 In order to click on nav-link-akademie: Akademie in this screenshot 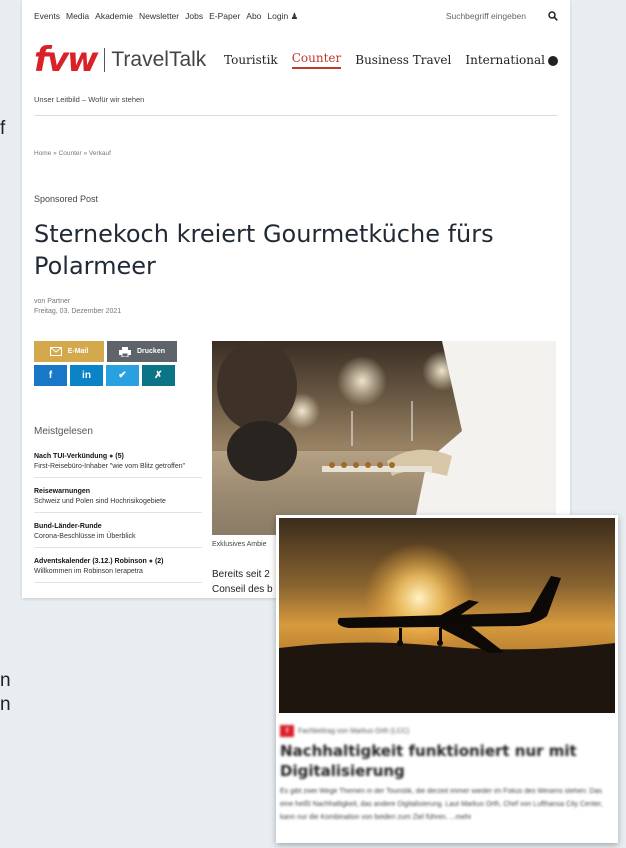, I will do `click(114, 16)`.